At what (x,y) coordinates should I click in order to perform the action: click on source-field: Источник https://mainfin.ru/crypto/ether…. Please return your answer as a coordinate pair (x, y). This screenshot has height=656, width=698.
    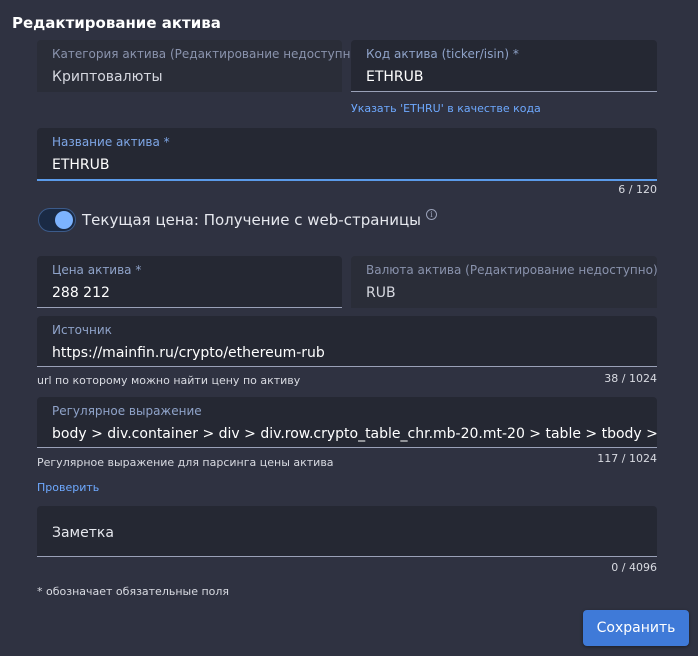
    Looking at the image, I should click on (347, 341).